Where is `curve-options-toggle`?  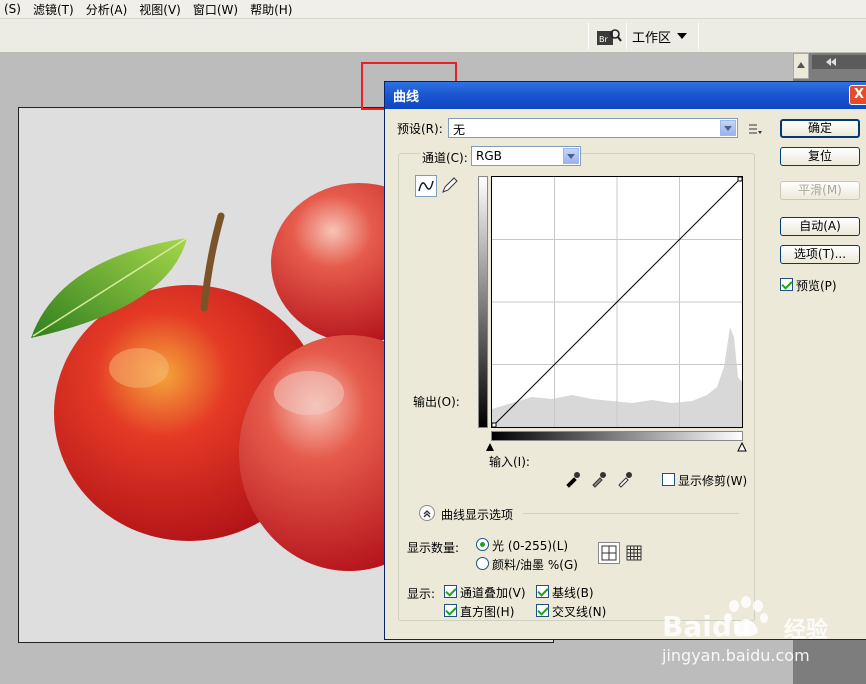 curve-options-toggle is located at coordinates (427, 513).